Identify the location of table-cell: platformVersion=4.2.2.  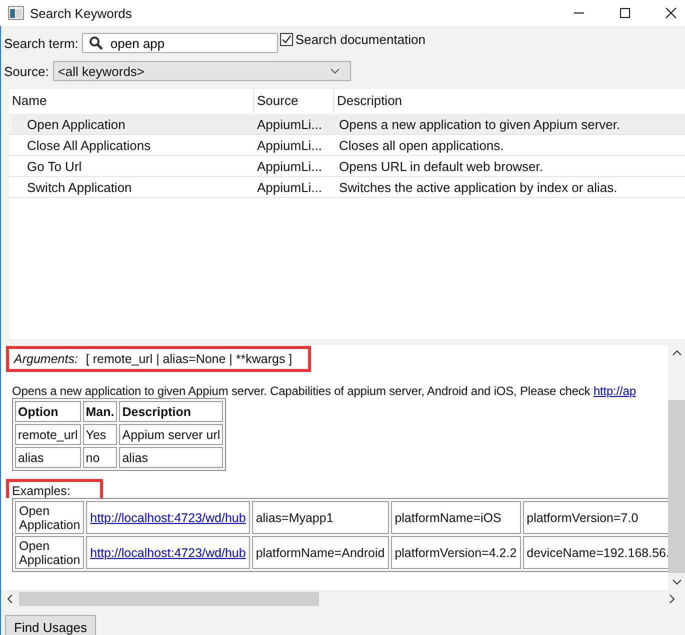
(455, 553).